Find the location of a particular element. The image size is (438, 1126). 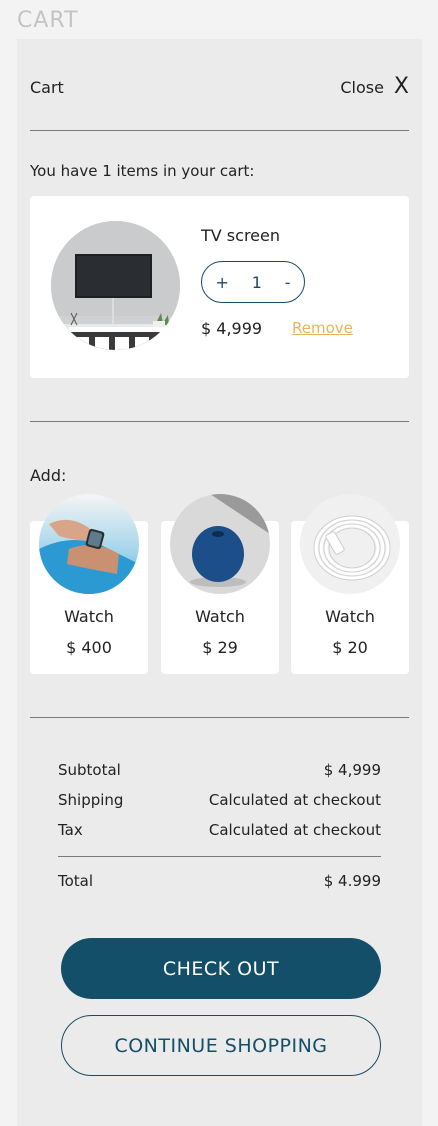

tax-value: Calculated at checkout is located at coordinates (294, 830).